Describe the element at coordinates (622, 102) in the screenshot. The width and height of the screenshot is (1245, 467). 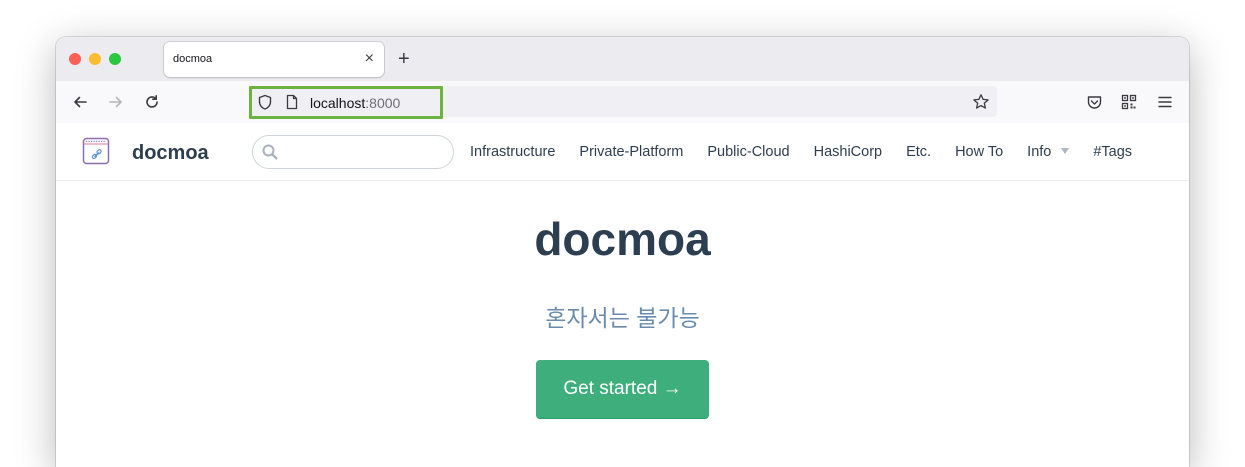
I see `nav-toolbar: localhost:8000` at that location.